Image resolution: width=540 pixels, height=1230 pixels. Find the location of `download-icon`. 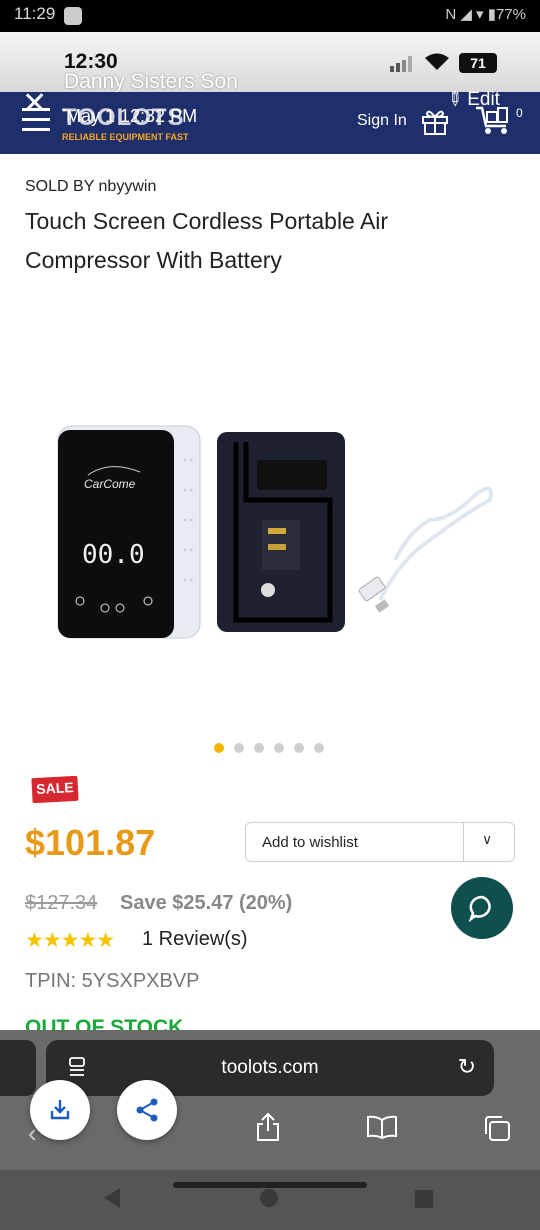

download-icon is located at coordinates (60, 1110).